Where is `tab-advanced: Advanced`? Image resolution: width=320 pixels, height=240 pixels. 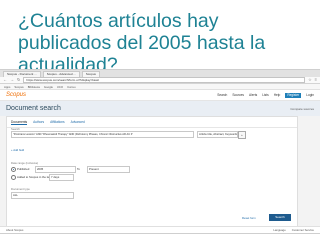 tab-advanced: Advanced is located at coordinates (78, 122).